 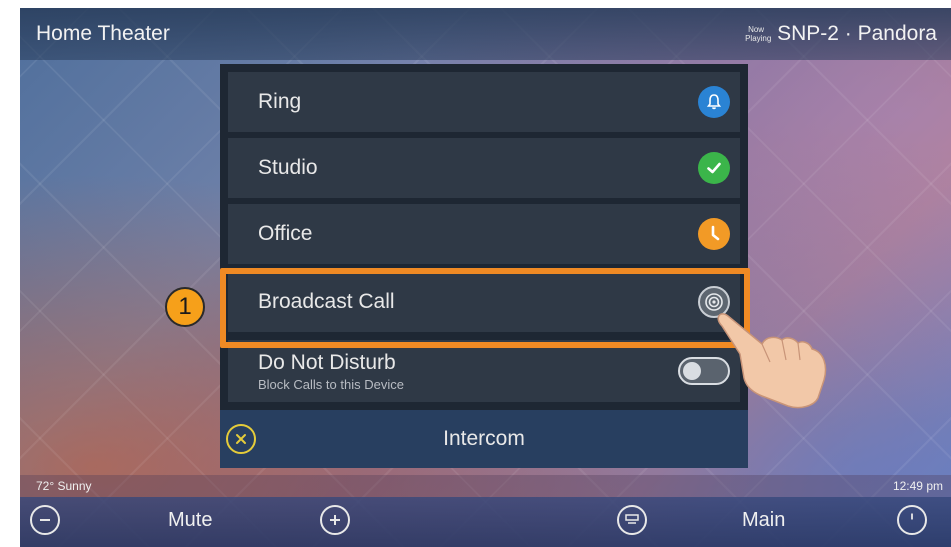 I want to click on bell-icon, so click(x=714, y=102).